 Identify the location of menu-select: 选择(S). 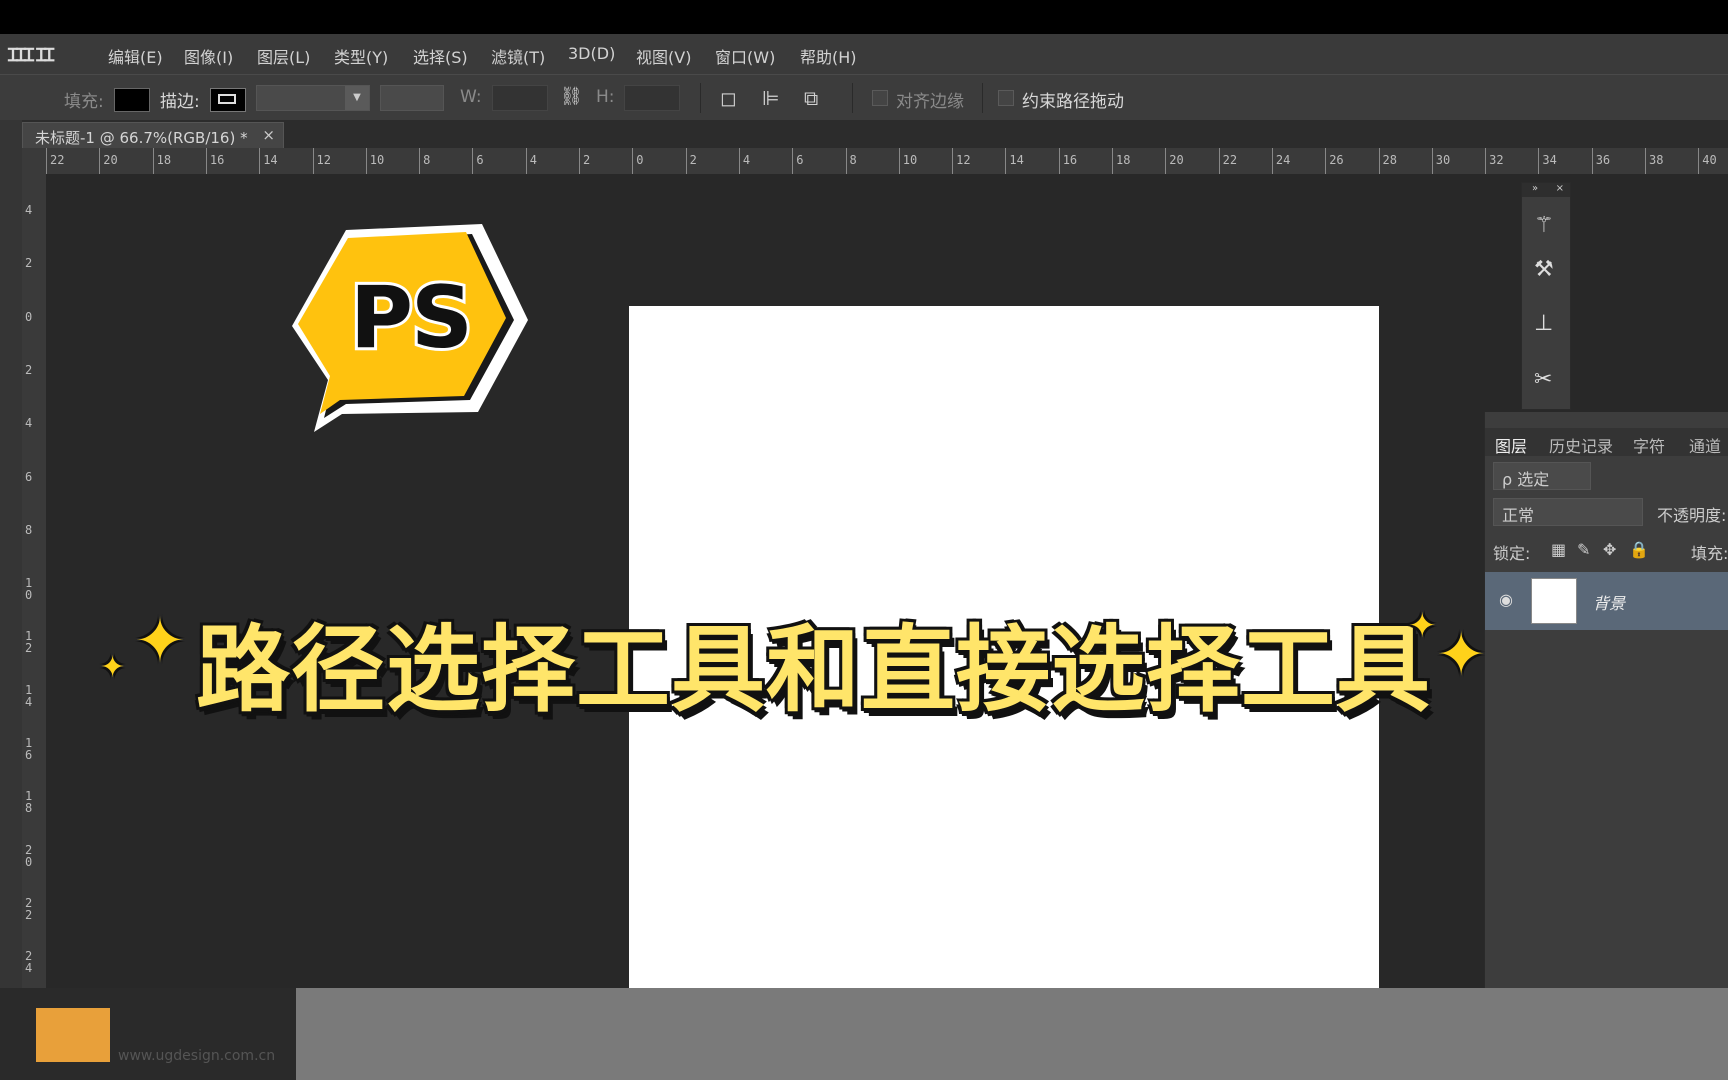
(440, 56).